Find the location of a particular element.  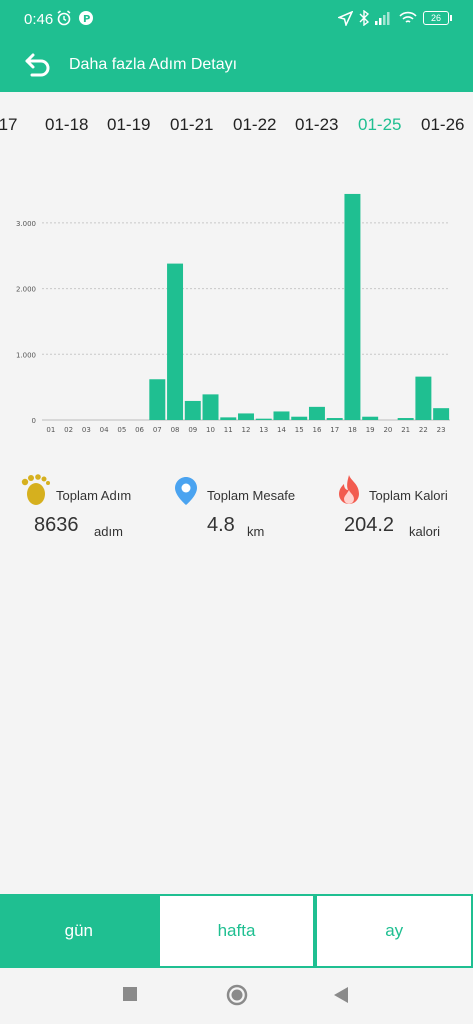

date-item: 01-18 is located at coordinates (66, 125).